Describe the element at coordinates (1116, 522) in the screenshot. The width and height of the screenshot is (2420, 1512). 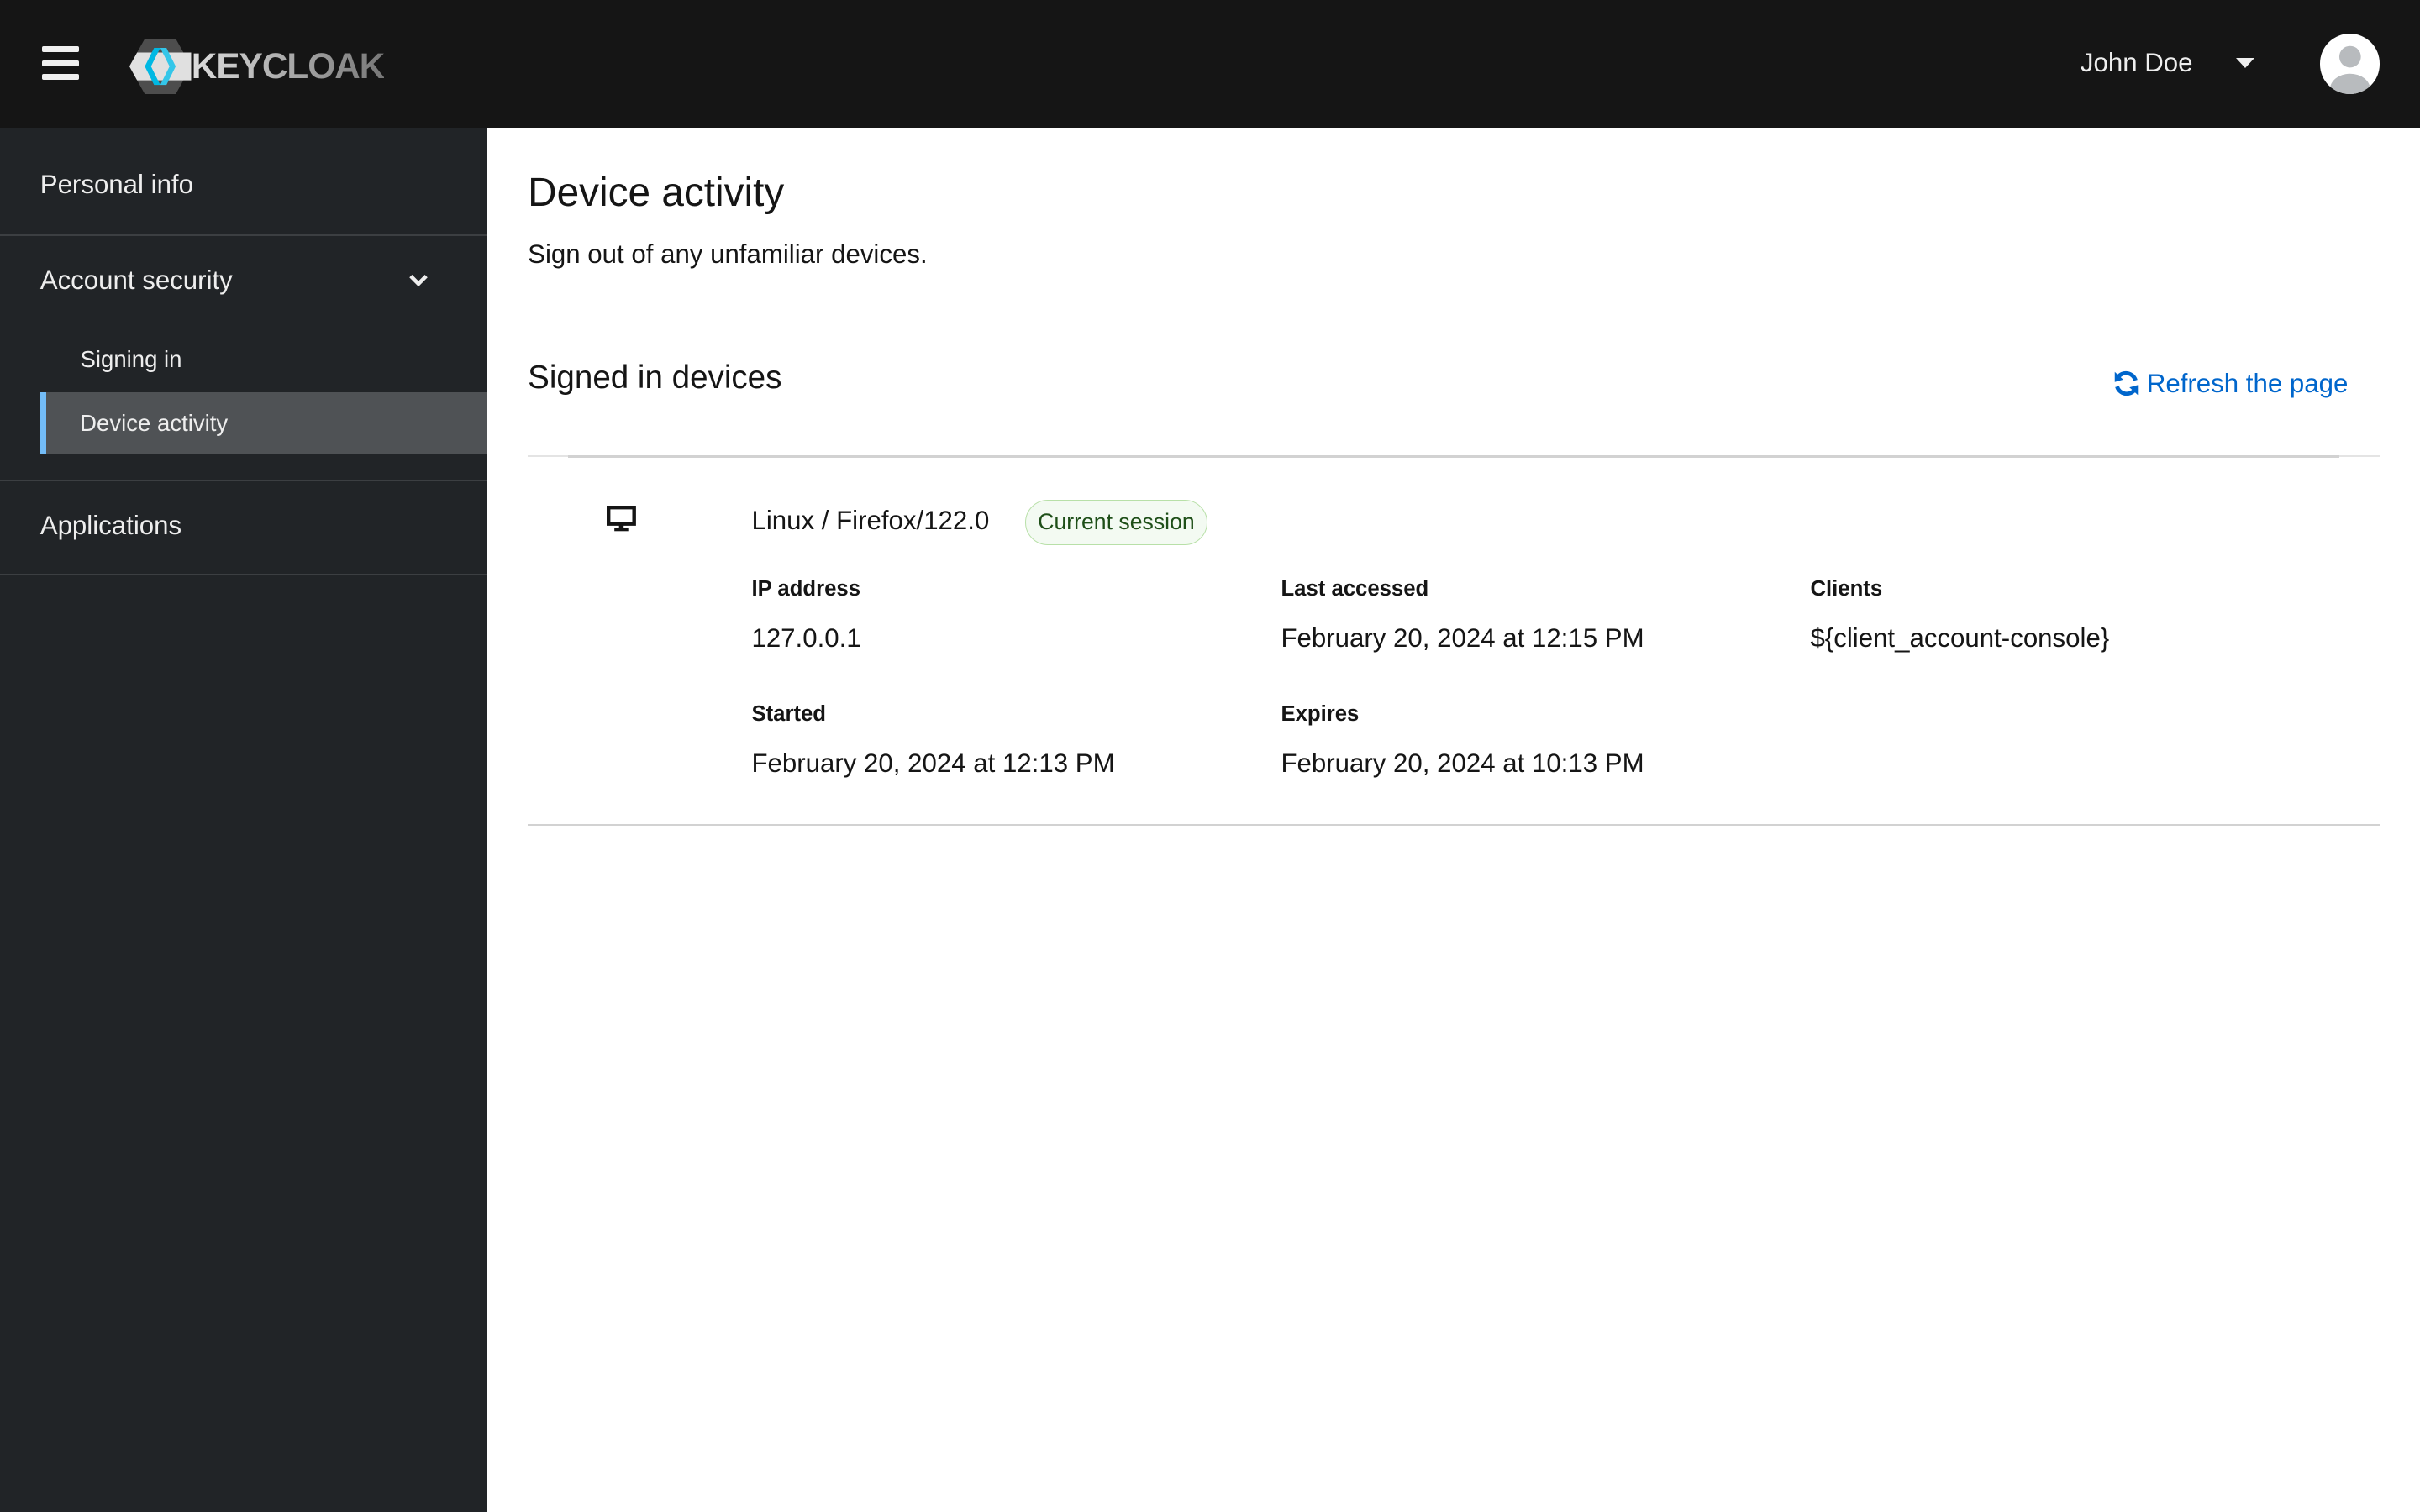
I see `current-session-badge: Current session` at that location.